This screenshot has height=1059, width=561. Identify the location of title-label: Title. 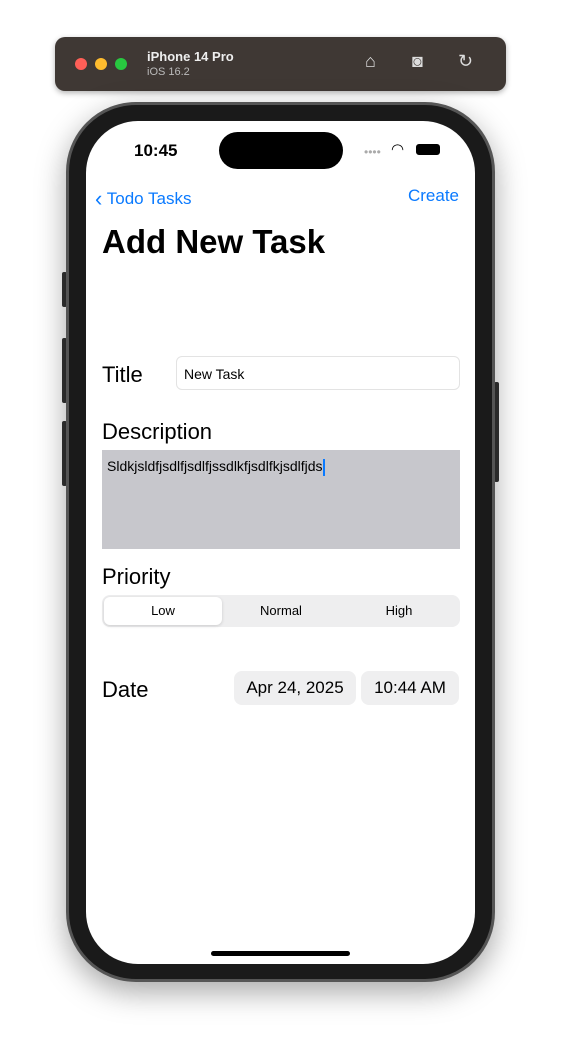
(122, 374).